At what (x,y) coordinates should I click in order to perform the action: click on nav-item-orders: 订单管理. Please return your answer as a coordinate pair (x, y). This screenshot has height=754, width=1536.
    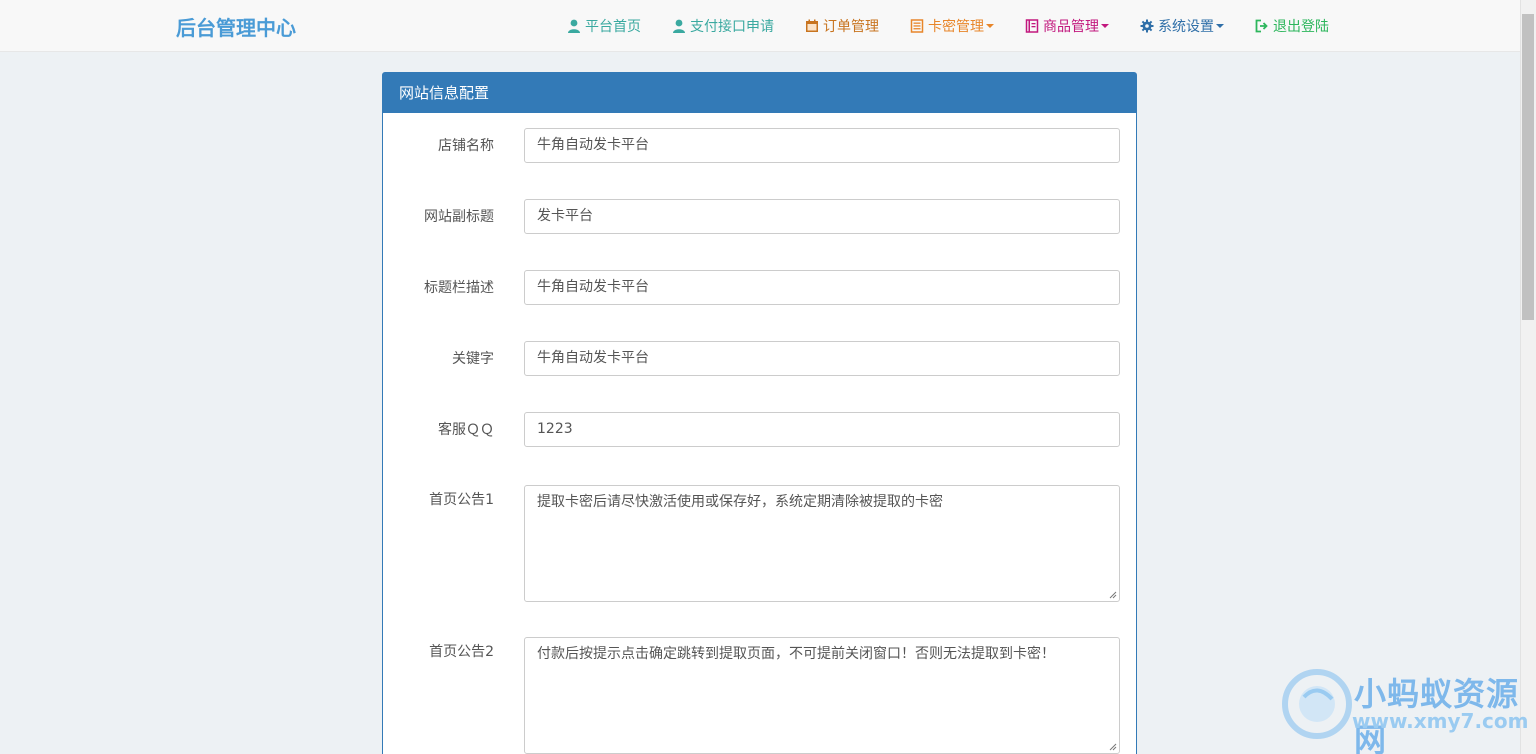
    Looking at the image, I should click on (841, 26).